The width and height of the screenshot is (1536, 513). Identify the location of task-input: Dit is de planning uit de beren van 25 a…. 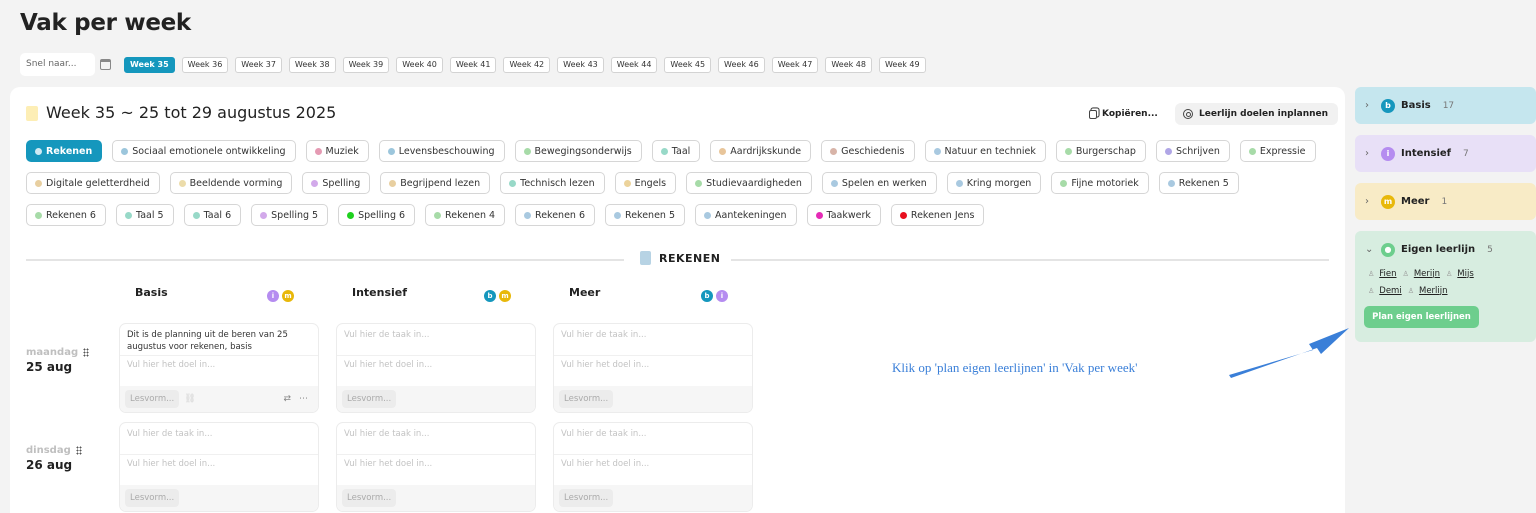
(219, 340).